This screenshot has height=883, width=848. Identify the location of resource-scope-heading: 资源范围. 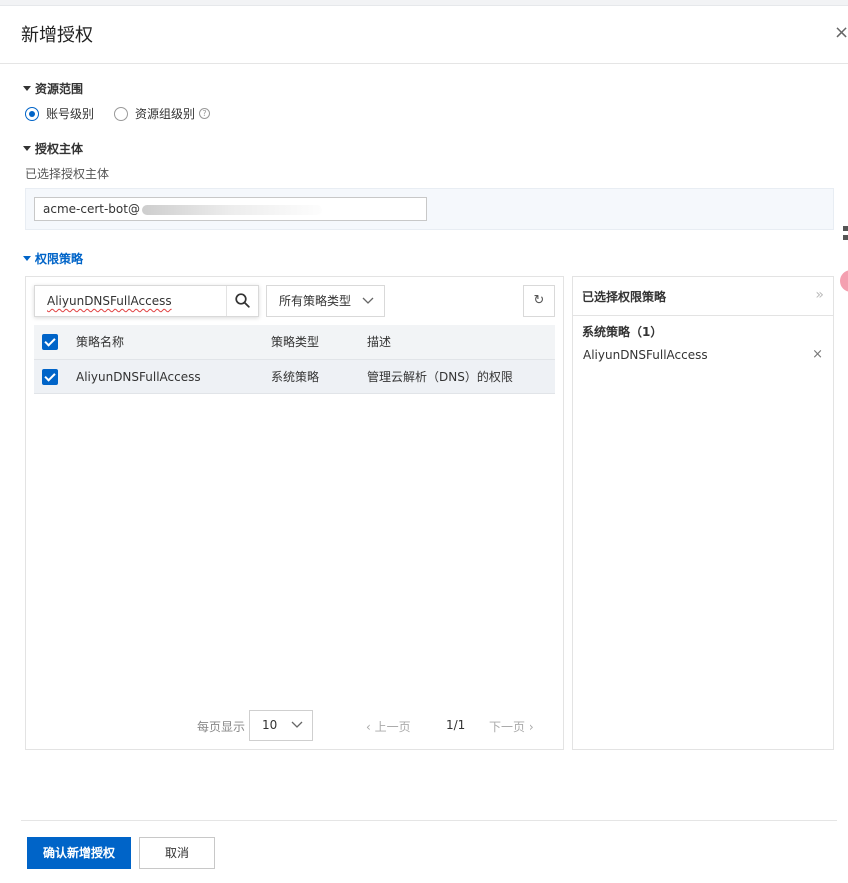
(59, 89).